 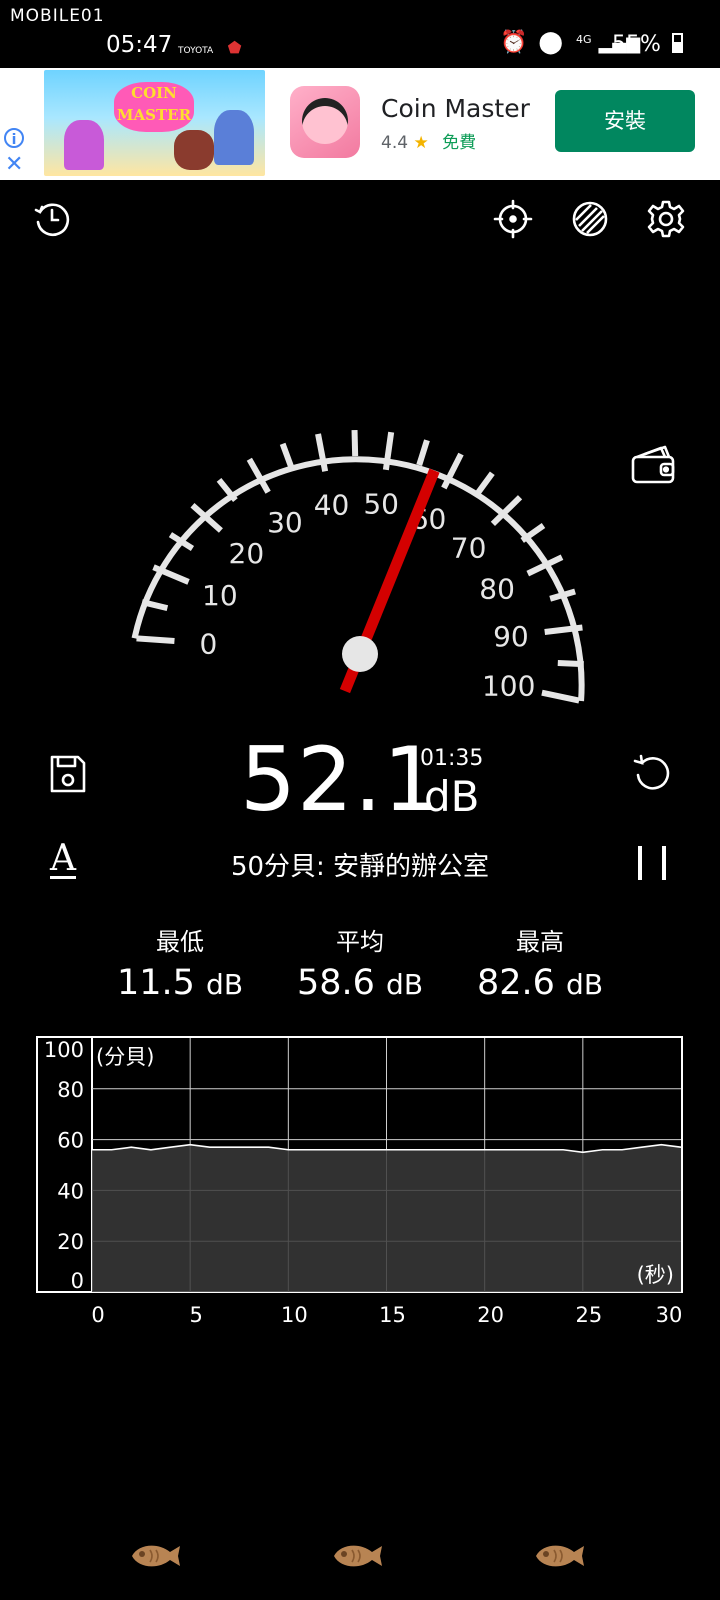 What do you see at coordinates (335, 983) in the screenshot?
I see `stat-avg-number: 58.6` at bounding box center [335, 983].